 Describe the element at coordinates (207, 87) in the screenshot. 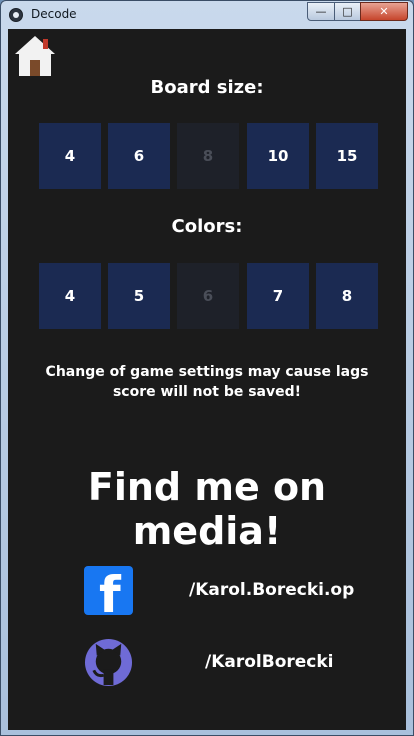

I see `board-size-label: Board size:` at that location.